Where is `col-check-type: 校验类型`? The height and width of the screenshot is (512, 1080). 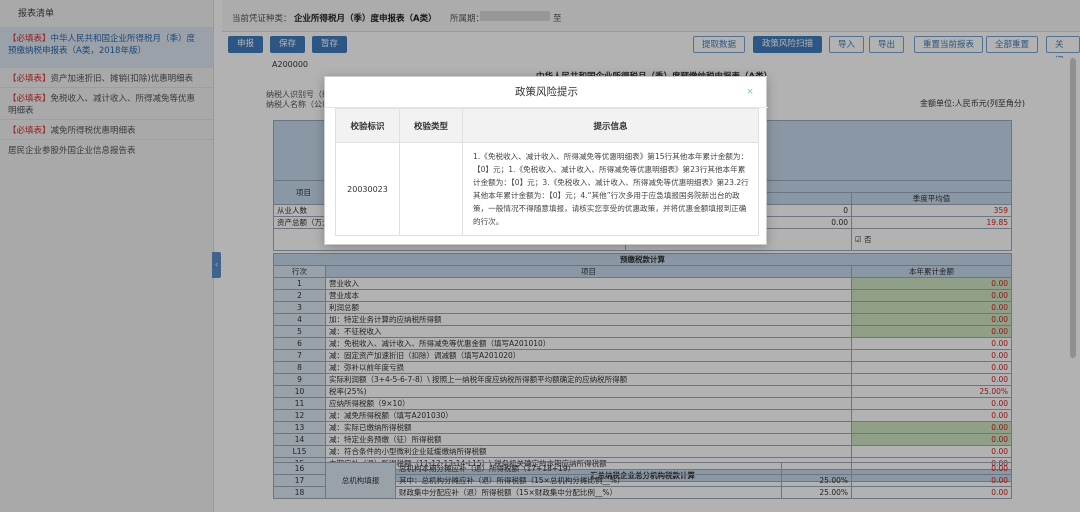 col-check-type: 校验类型 is located at coordinates (431, 125).